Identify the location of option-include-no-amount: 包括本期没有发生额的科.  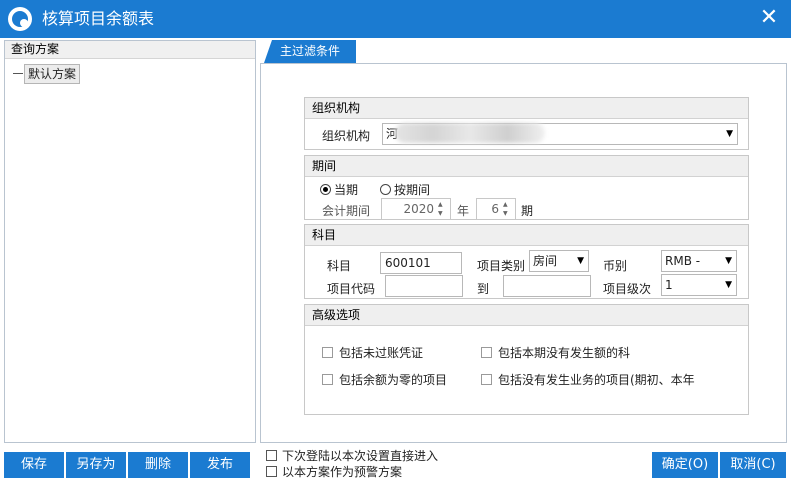
(555, 352).